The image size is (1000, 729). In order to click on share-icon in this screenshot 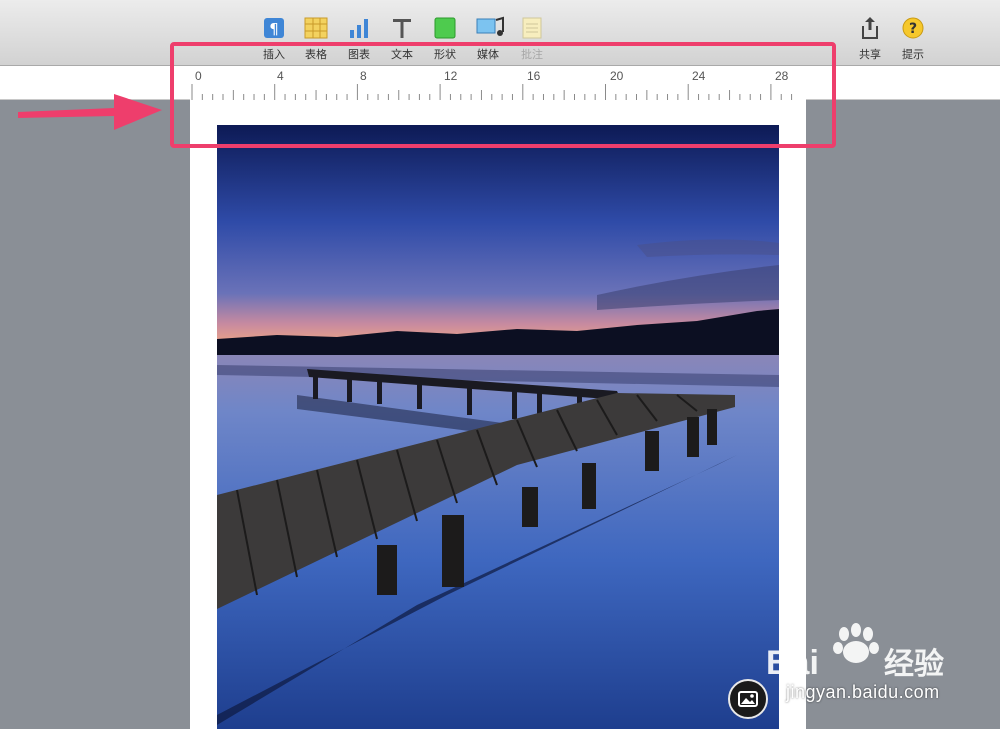, I will do `click(870, 28)`.